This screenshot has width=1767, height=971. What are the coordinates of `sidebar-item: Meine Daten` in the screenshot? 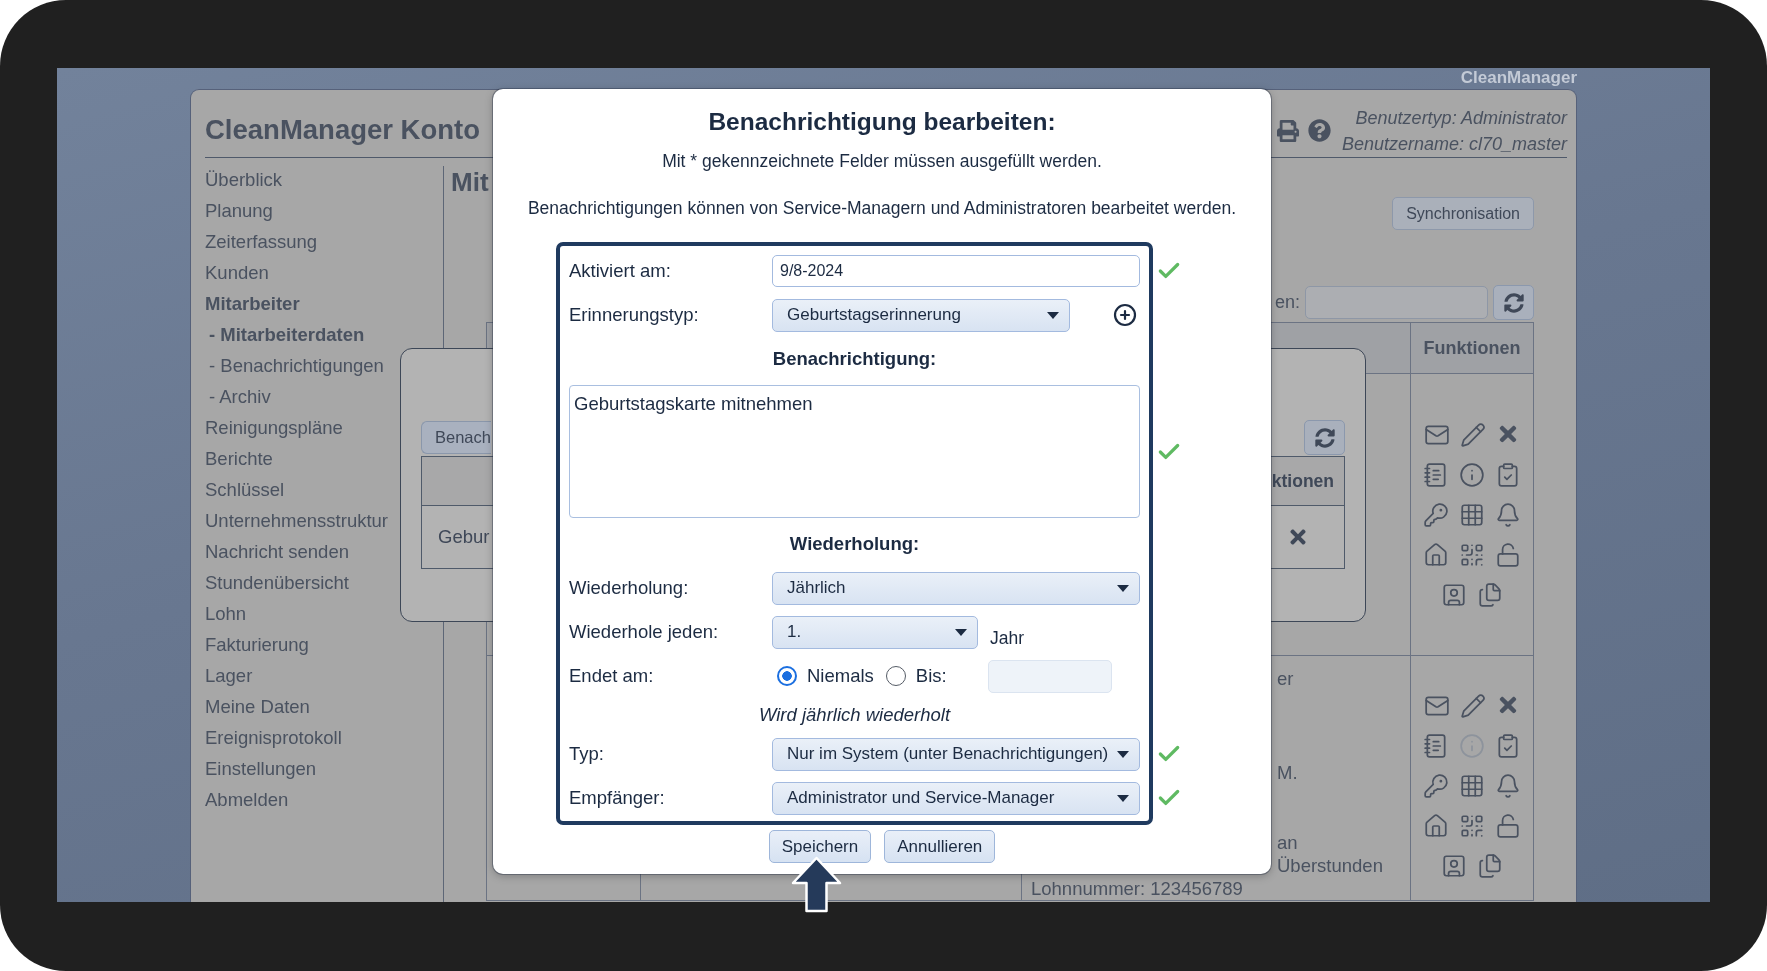 It's located at (324, 706).